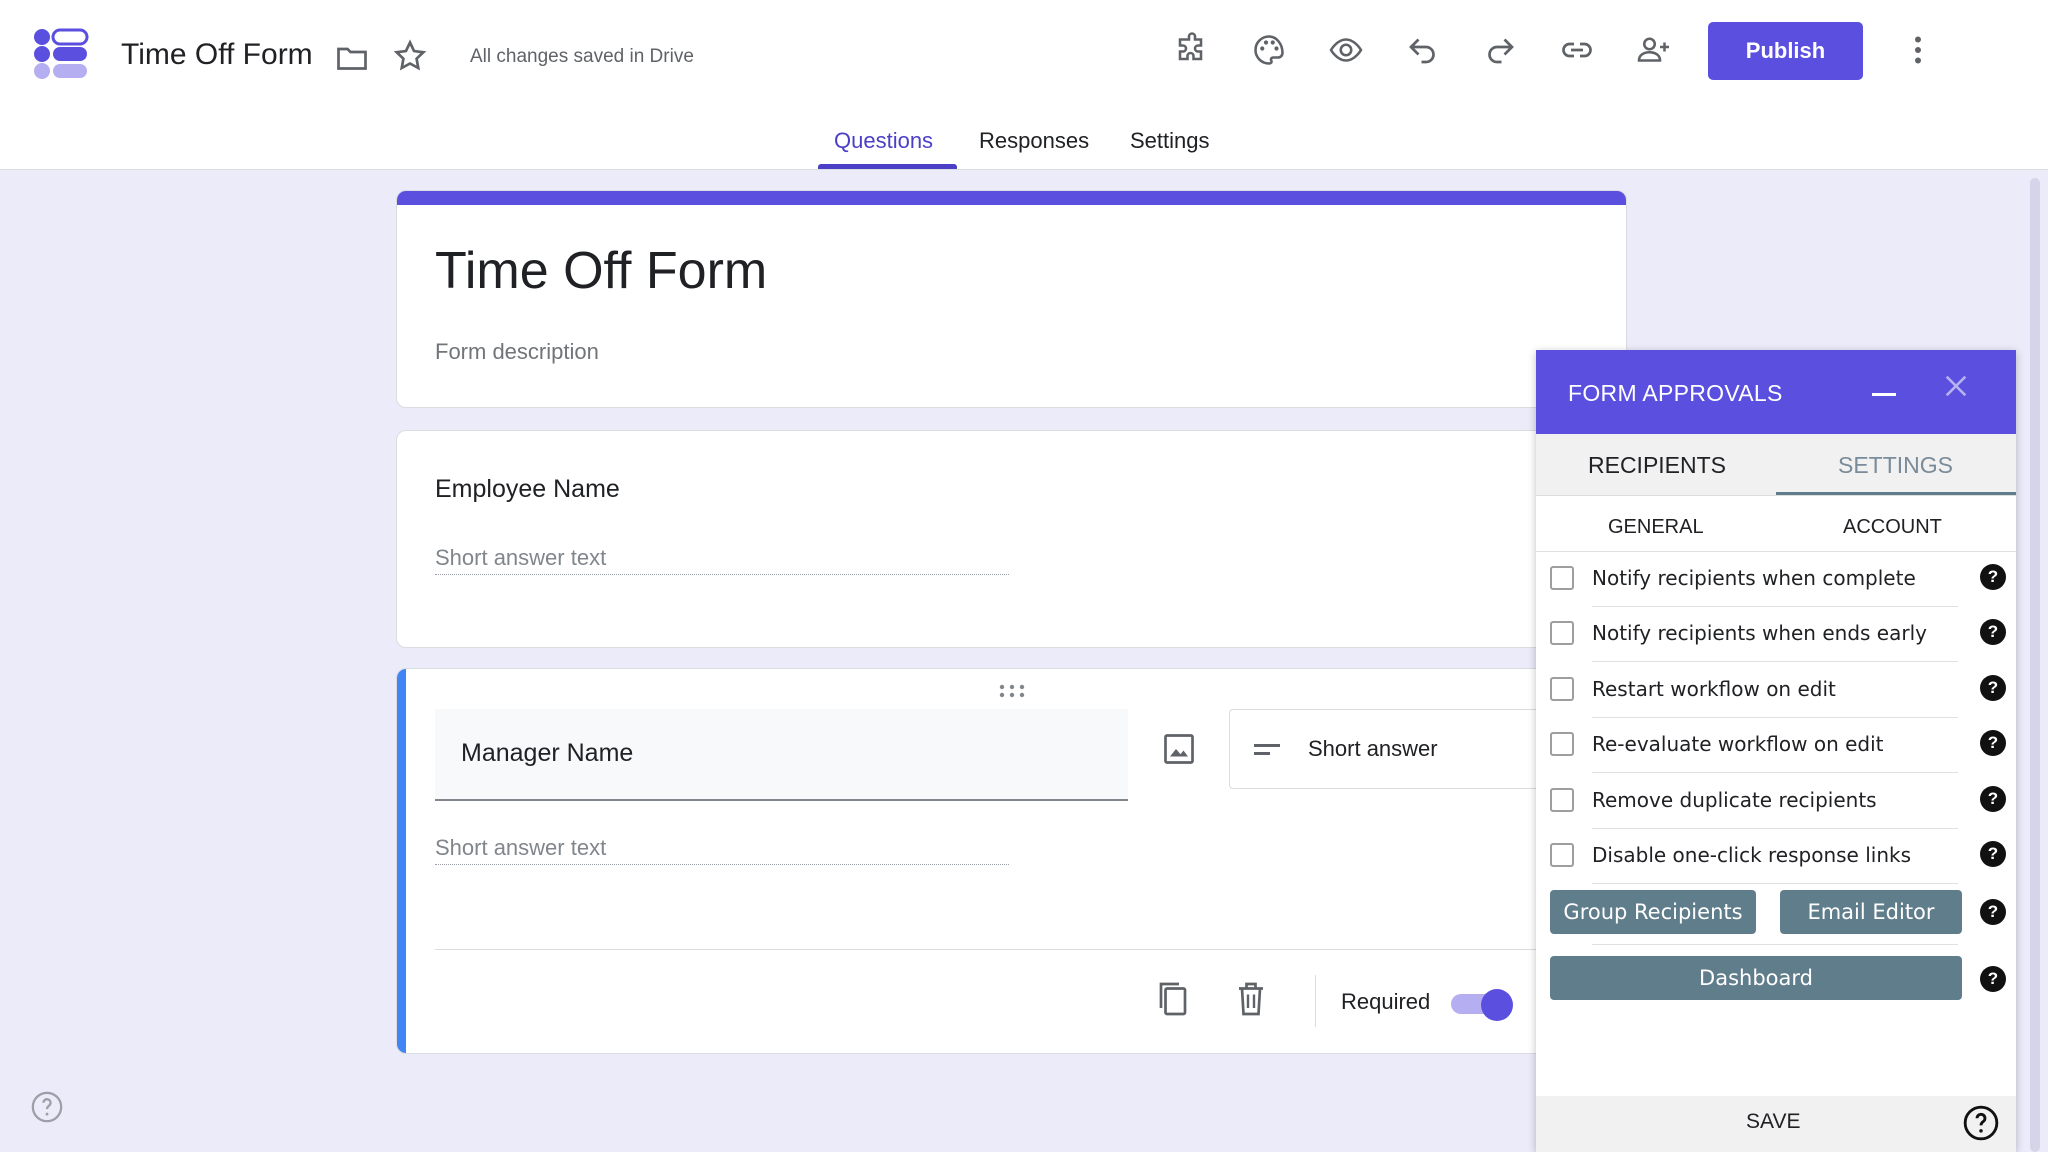 The image size is (2048, 1152). I want to click on required-toggle, so click(1482, 1005).